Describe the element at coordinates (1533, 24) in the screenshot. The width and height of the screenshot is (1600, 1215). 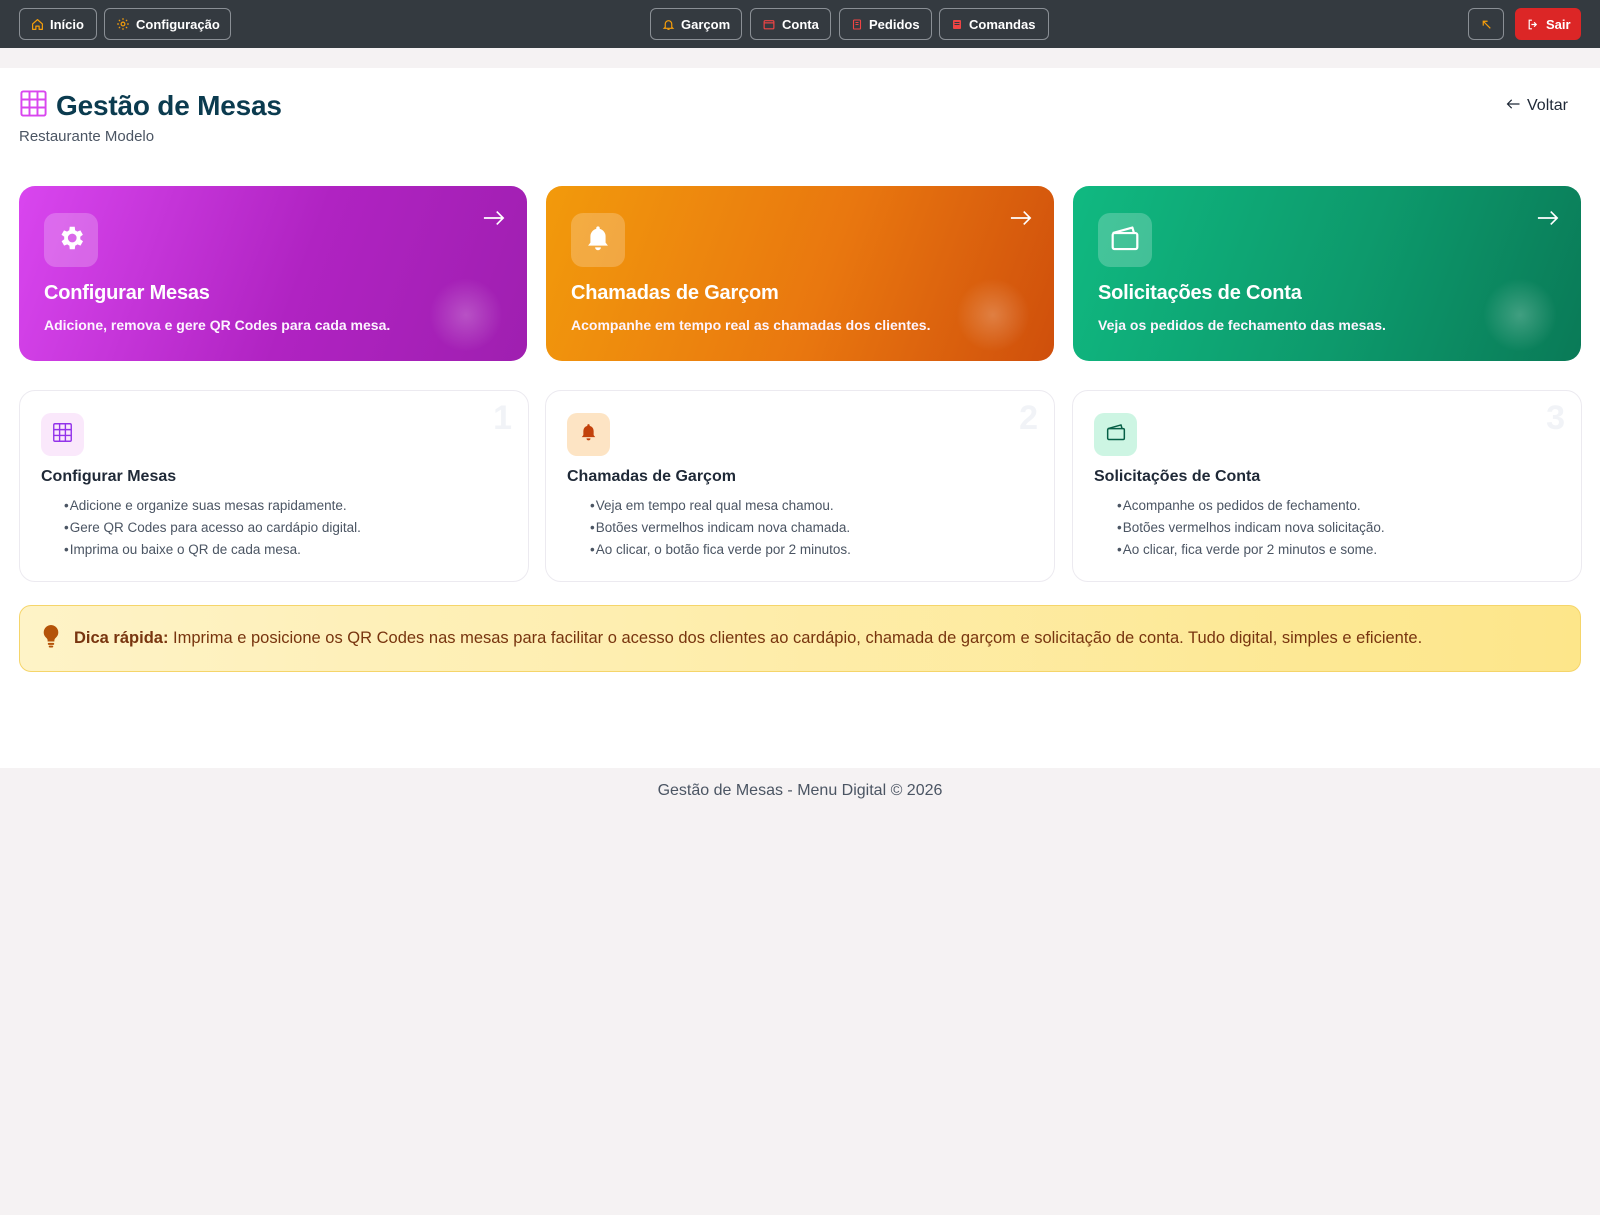
I see `logout-icon` at that location.